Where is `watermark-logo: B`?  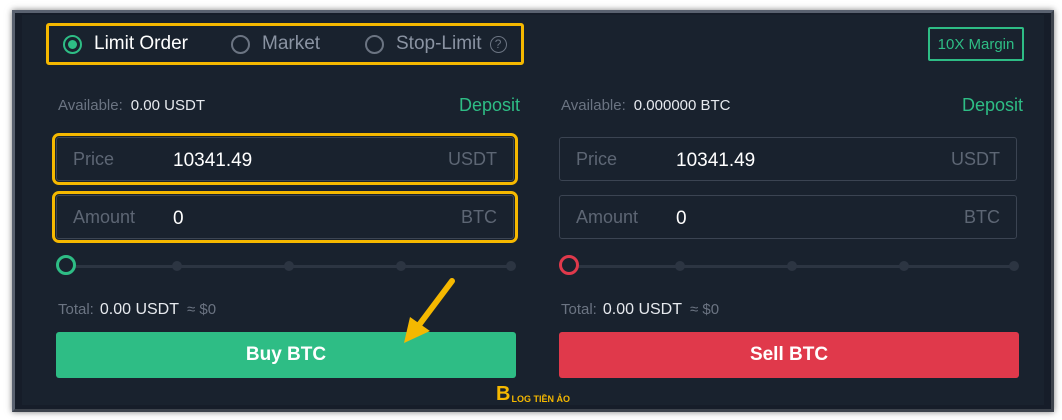
watermark-logo: B is located at coordinates (503, 394).